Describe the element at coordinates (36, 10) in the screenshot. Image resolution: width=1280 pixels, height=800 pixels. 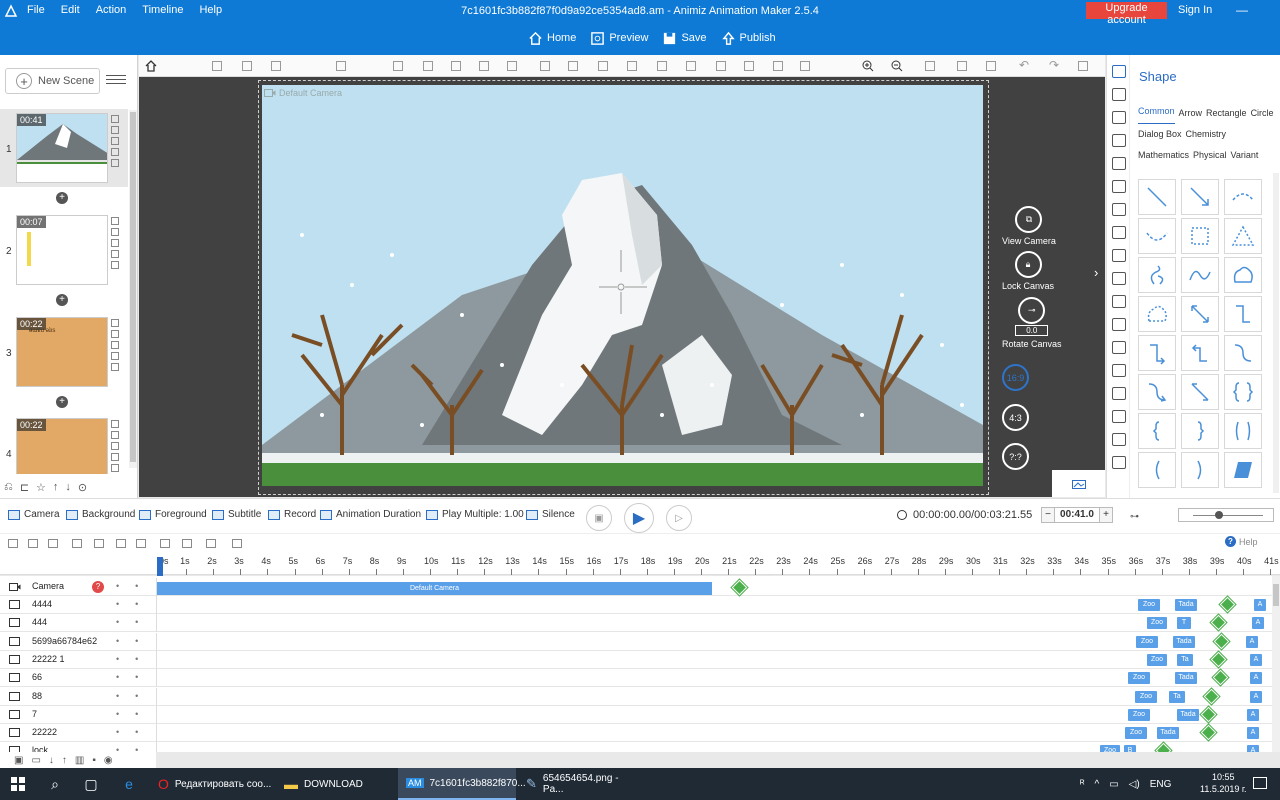
I see `menu-file: File` at that location.